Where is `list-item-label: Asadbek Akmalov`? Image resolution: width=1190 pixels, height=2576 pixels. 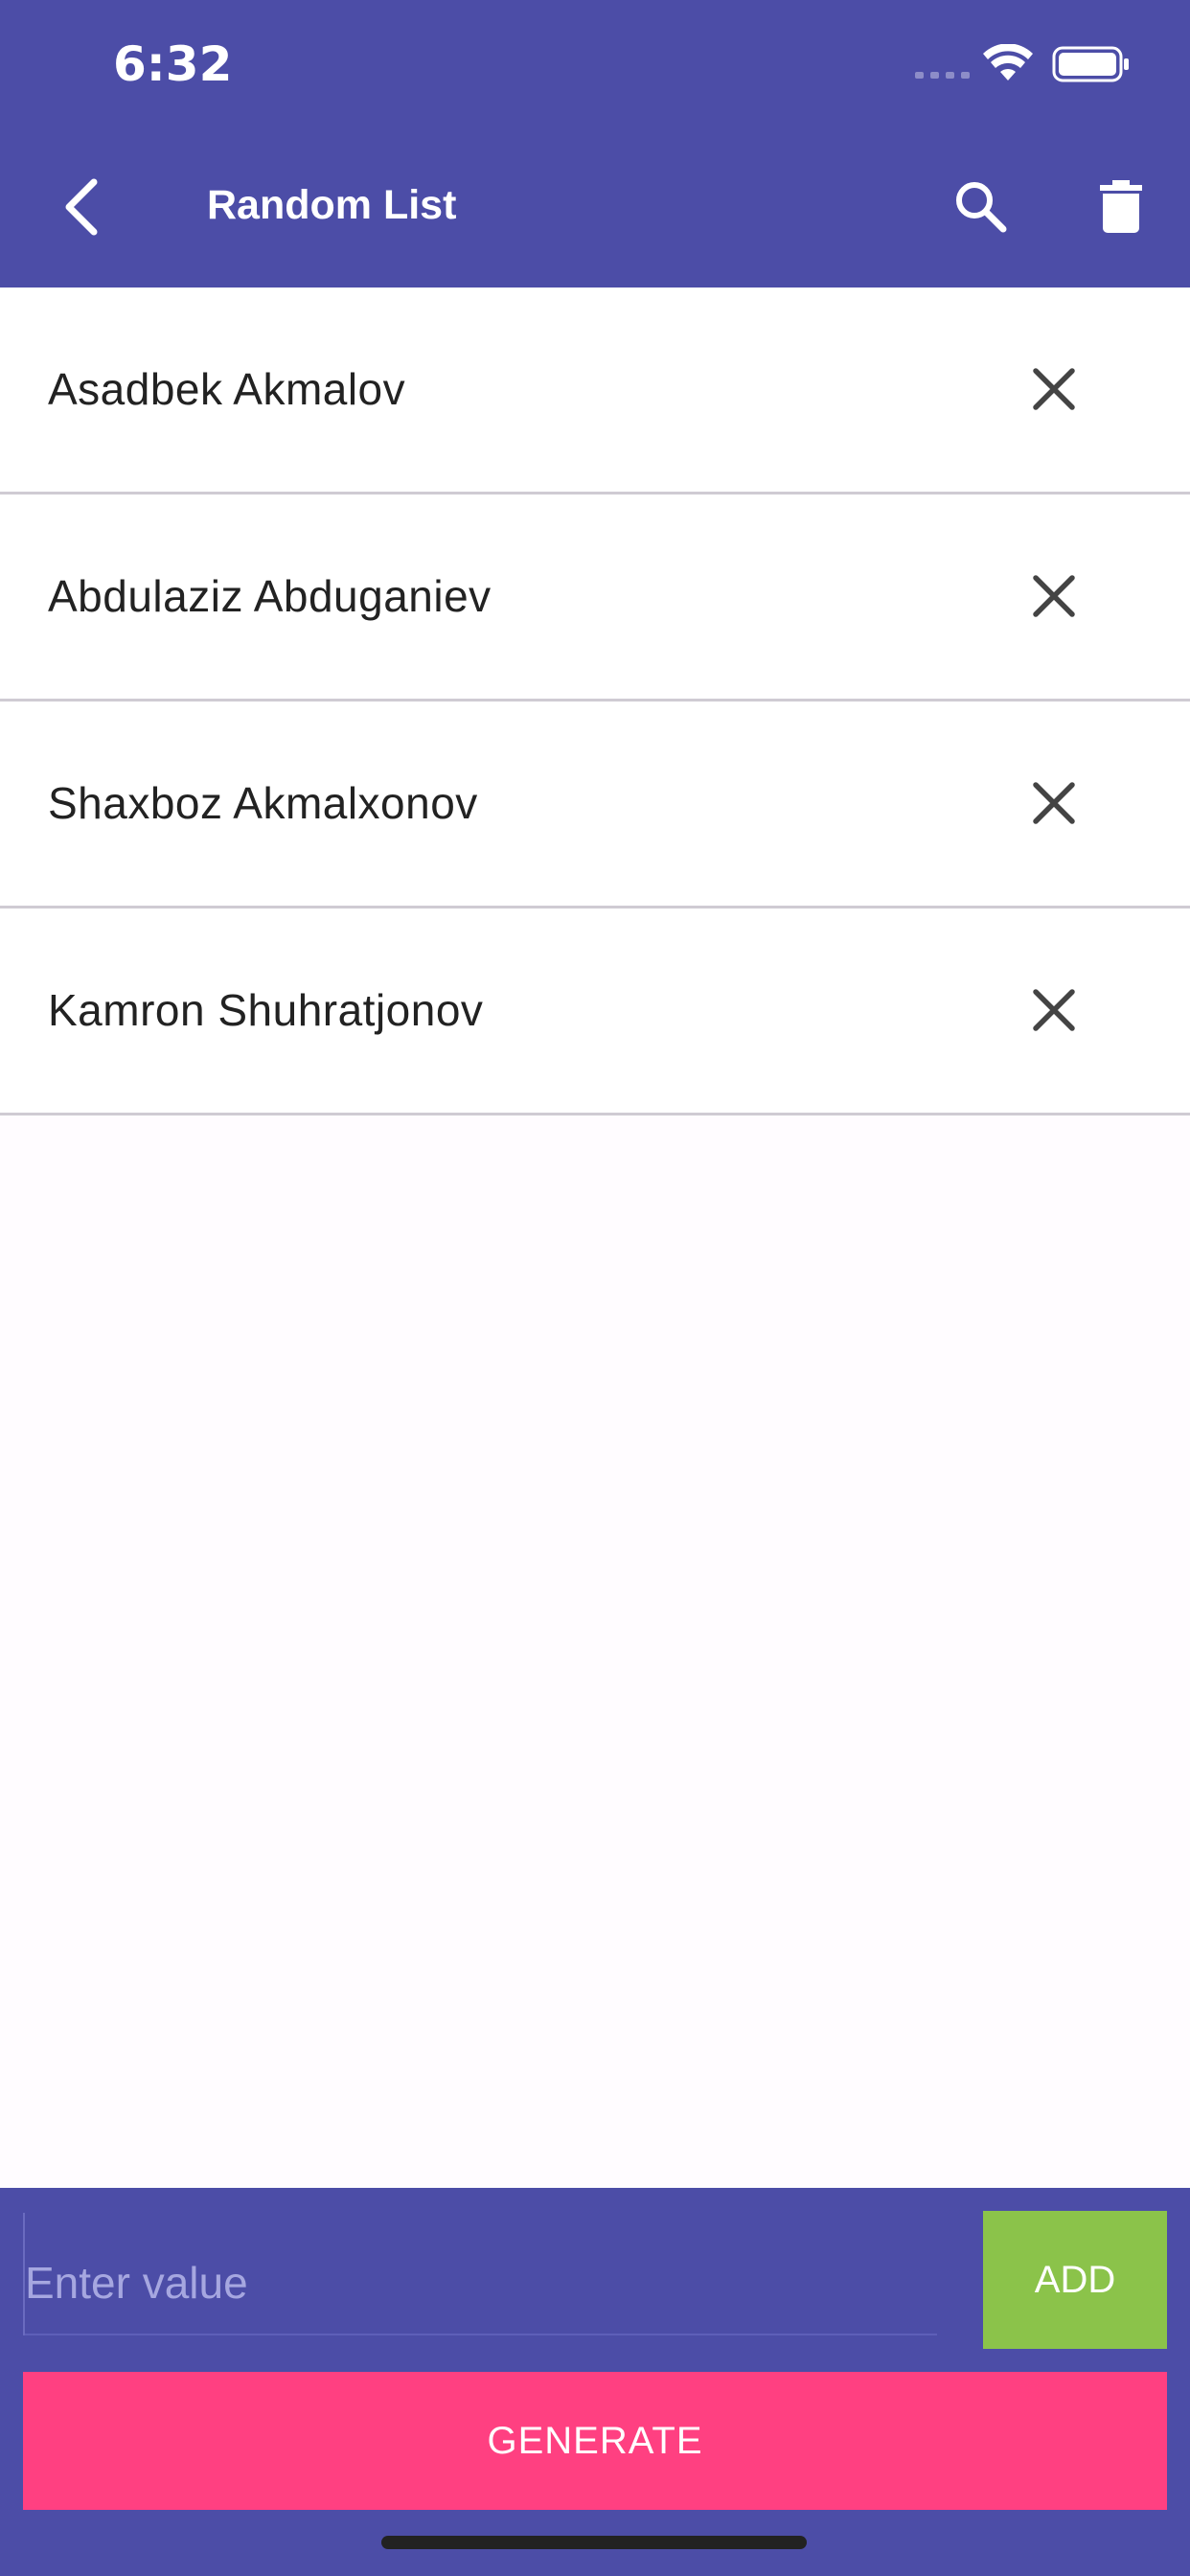
list-item-label: Asadbek Akmalov is located at coordinates (227, 389).